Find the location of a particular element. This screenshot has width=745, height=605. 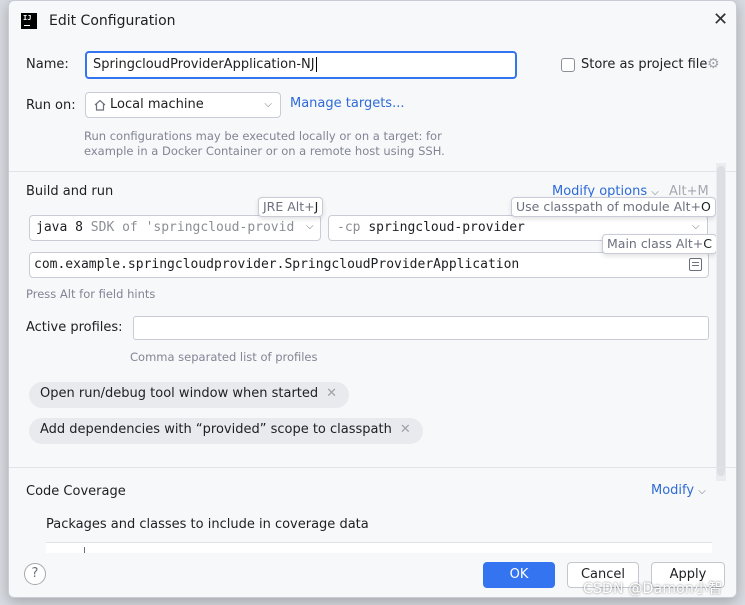

home-icon is located at coordinates (100, 105).